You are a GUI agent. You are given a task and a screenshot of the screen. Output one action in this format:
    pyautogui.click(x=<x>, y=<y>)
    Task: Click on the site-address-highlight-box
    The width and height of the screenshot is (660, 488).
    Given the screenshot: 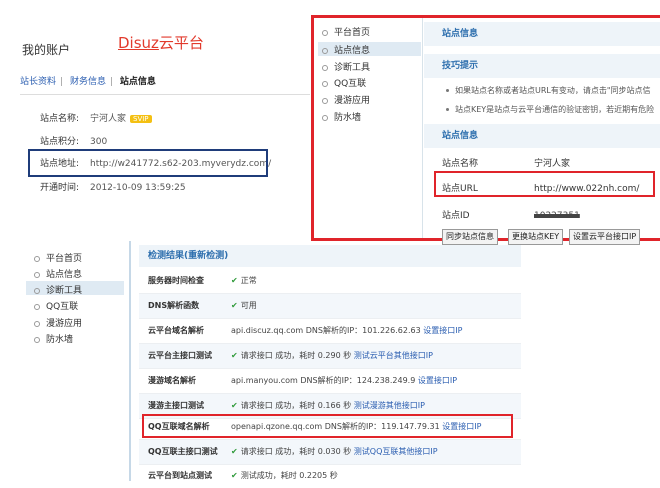 What is the action you would take?
    pyautogui.click(x=148, y=163)
    